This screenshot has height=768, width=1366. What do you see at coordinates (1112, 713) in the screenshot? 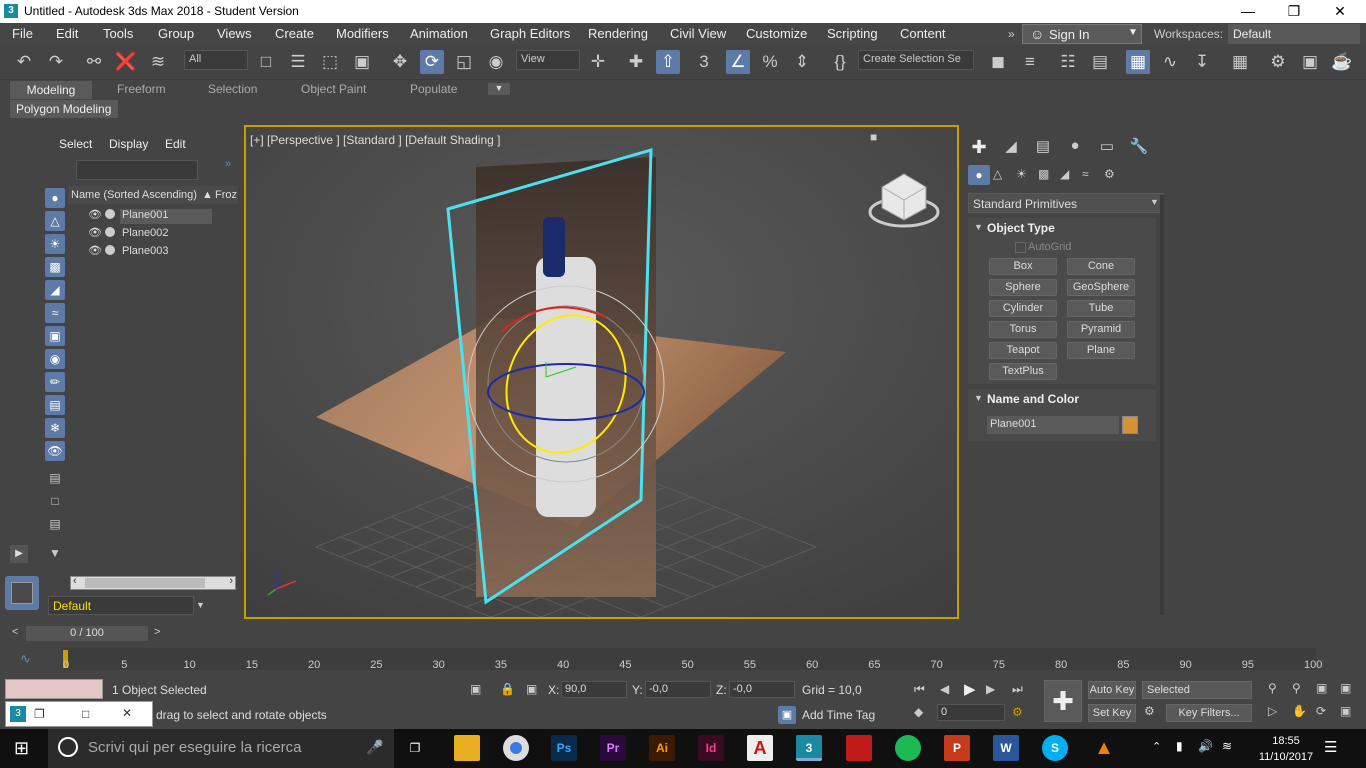
I see `set-key-button: Set Key` at bounding box center [1112, 713].